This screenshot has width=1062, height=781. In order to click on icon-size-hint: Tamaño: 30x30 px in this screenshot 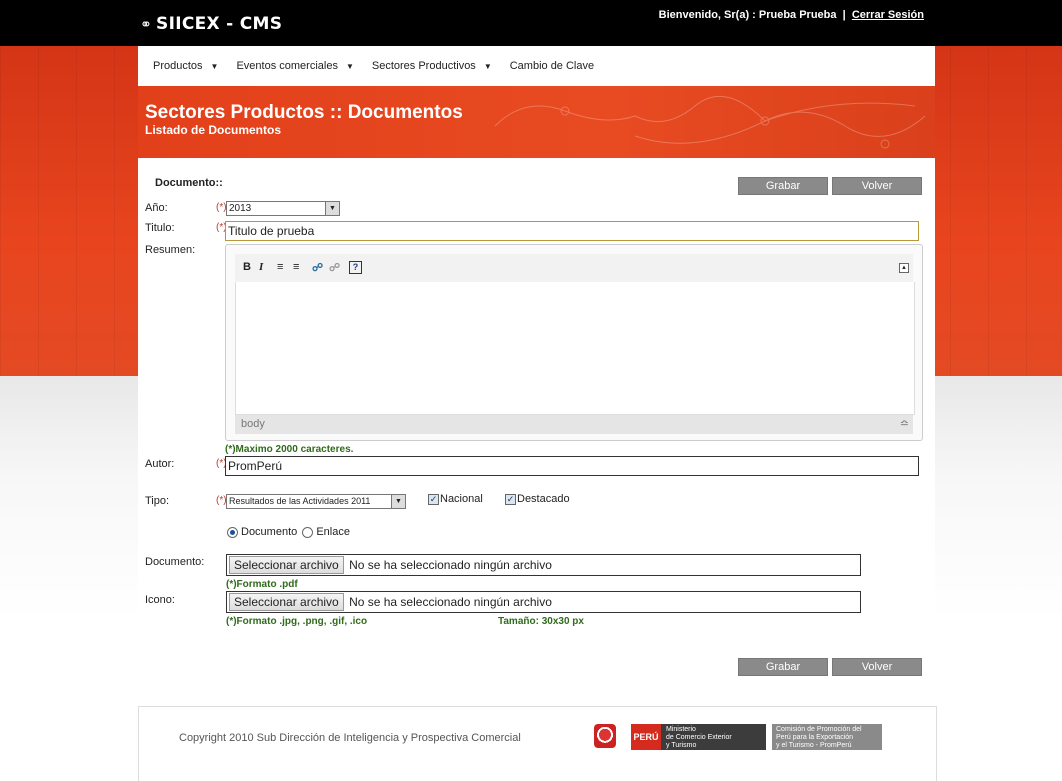, I will do `click(541, 621)`.